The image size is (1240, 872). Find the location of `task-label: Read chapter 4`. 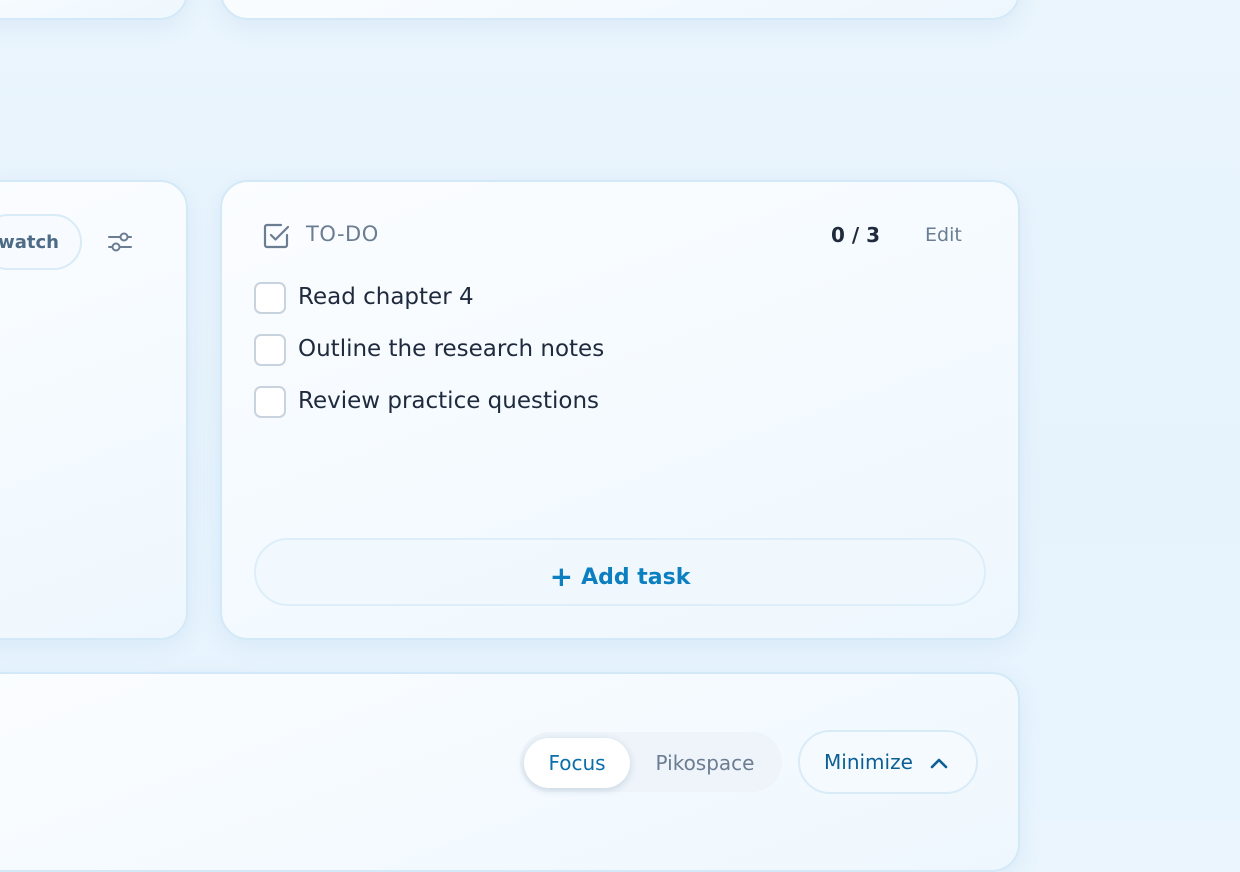

task-label: Read chapter 4 is located at coordinates (386, 297).